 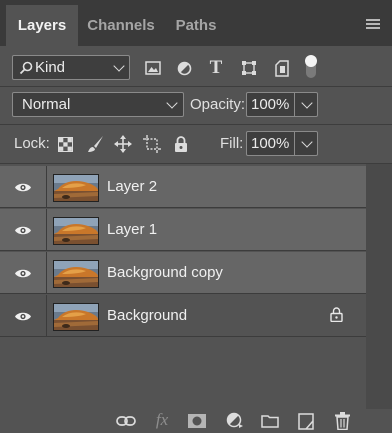 What do you see at coordinates (32, 143) in the screenshot?
I see `lock-label: Lock:` at bounding box center [32, 143].